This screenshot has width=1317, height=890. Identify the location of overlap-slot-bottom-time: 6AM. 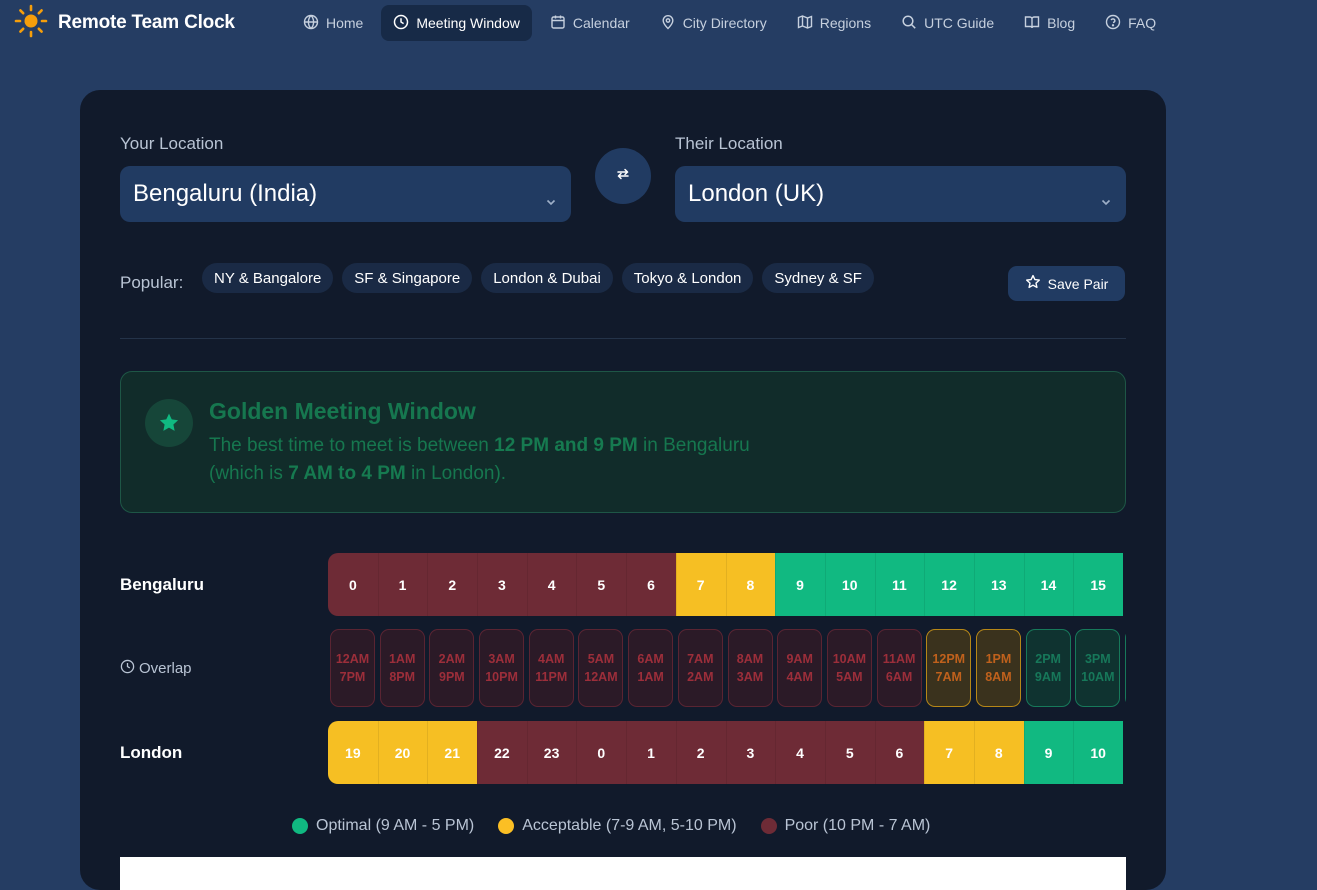
(899, 677).